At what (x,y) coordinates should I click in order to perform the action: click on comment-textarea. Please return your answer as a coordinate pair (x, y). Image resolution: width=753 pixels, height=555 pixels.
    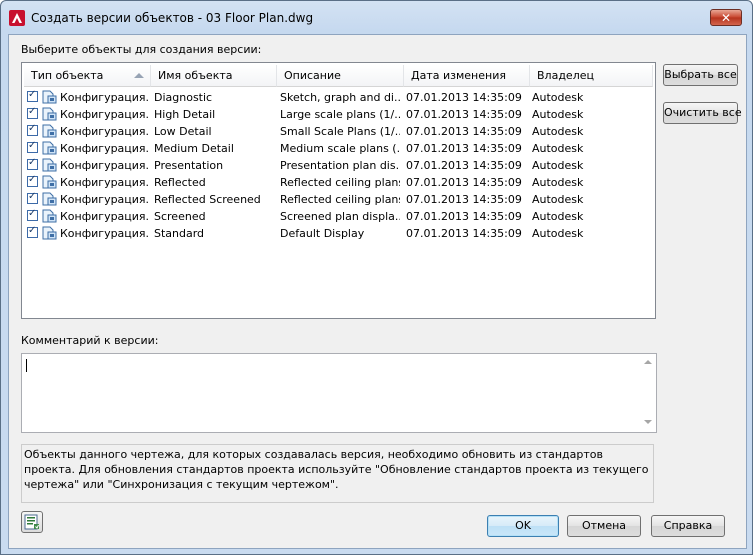
    Looking at the image, I should click on (339, 393).